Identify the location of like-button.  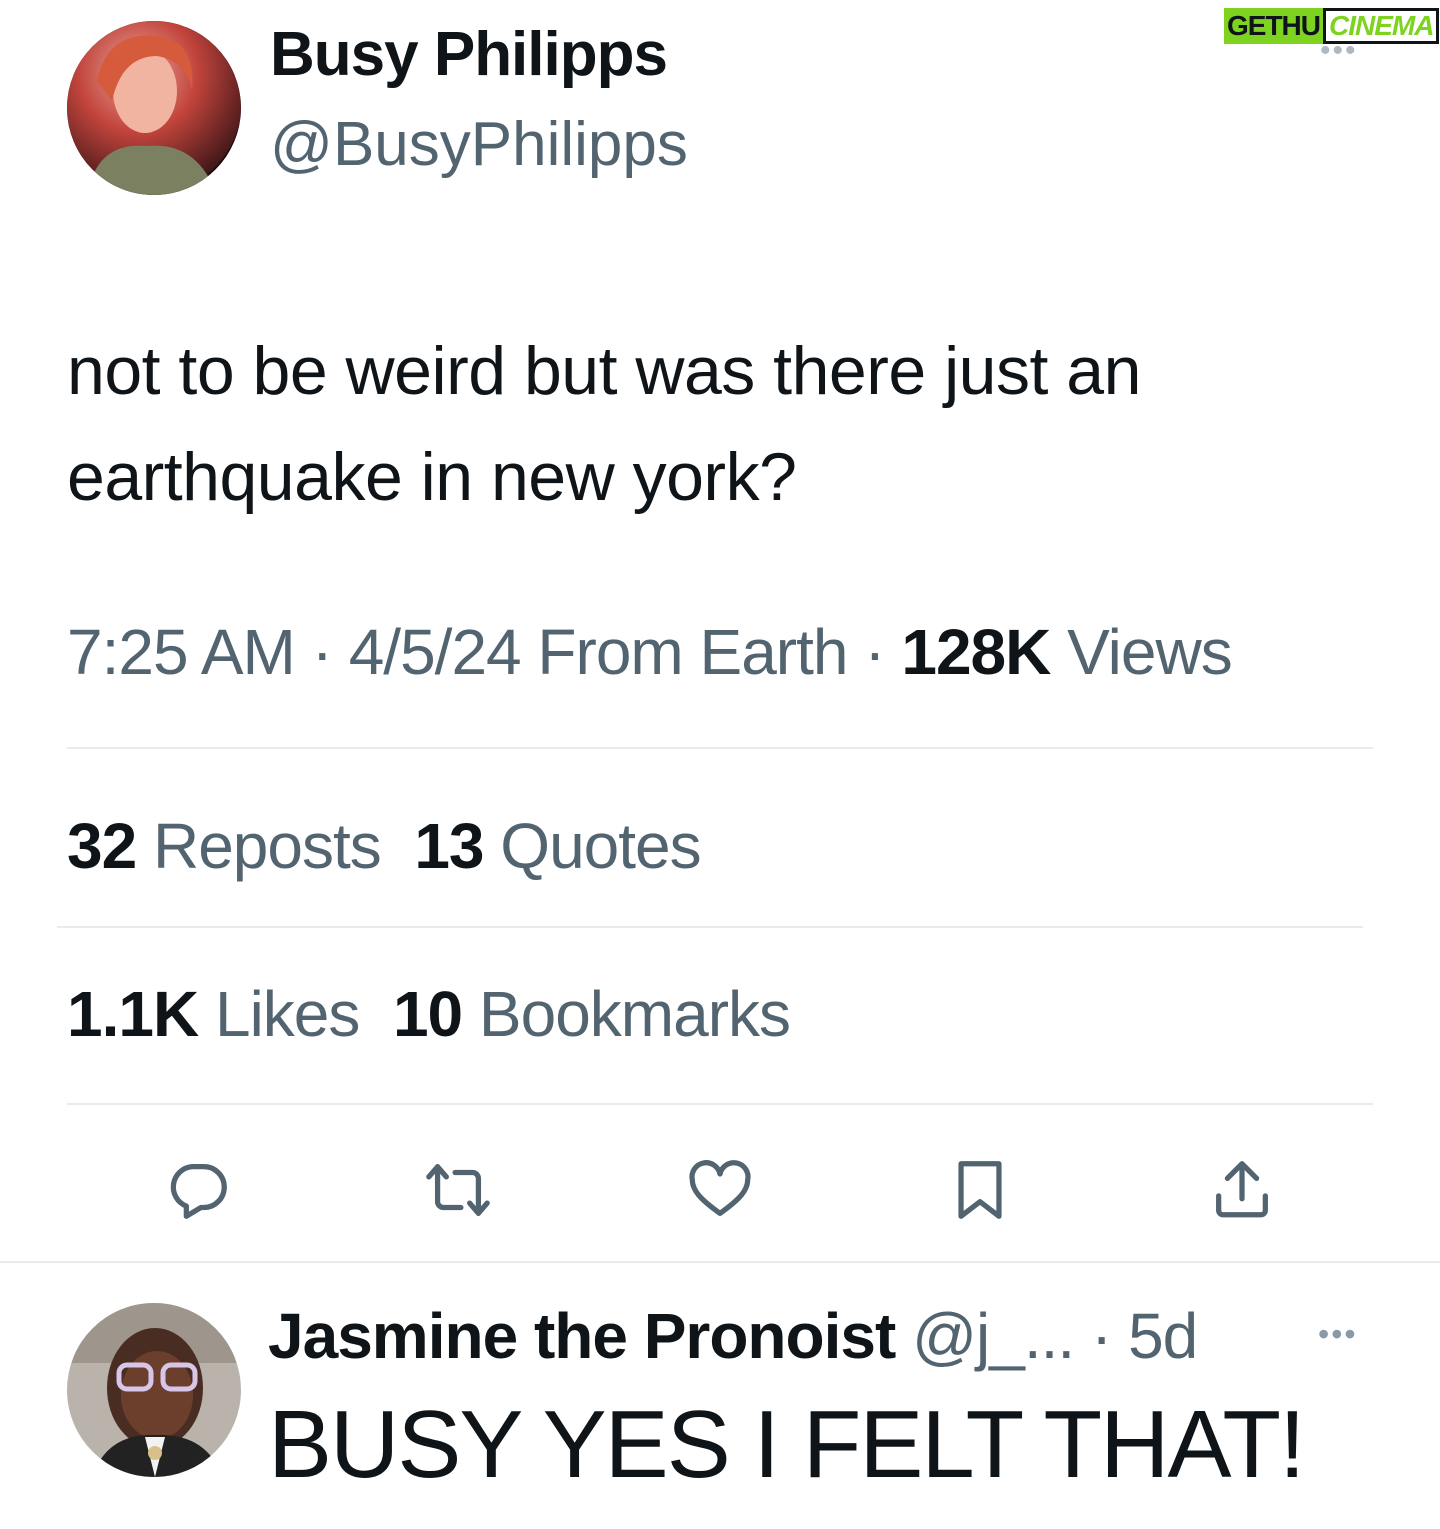
(720, 1190).